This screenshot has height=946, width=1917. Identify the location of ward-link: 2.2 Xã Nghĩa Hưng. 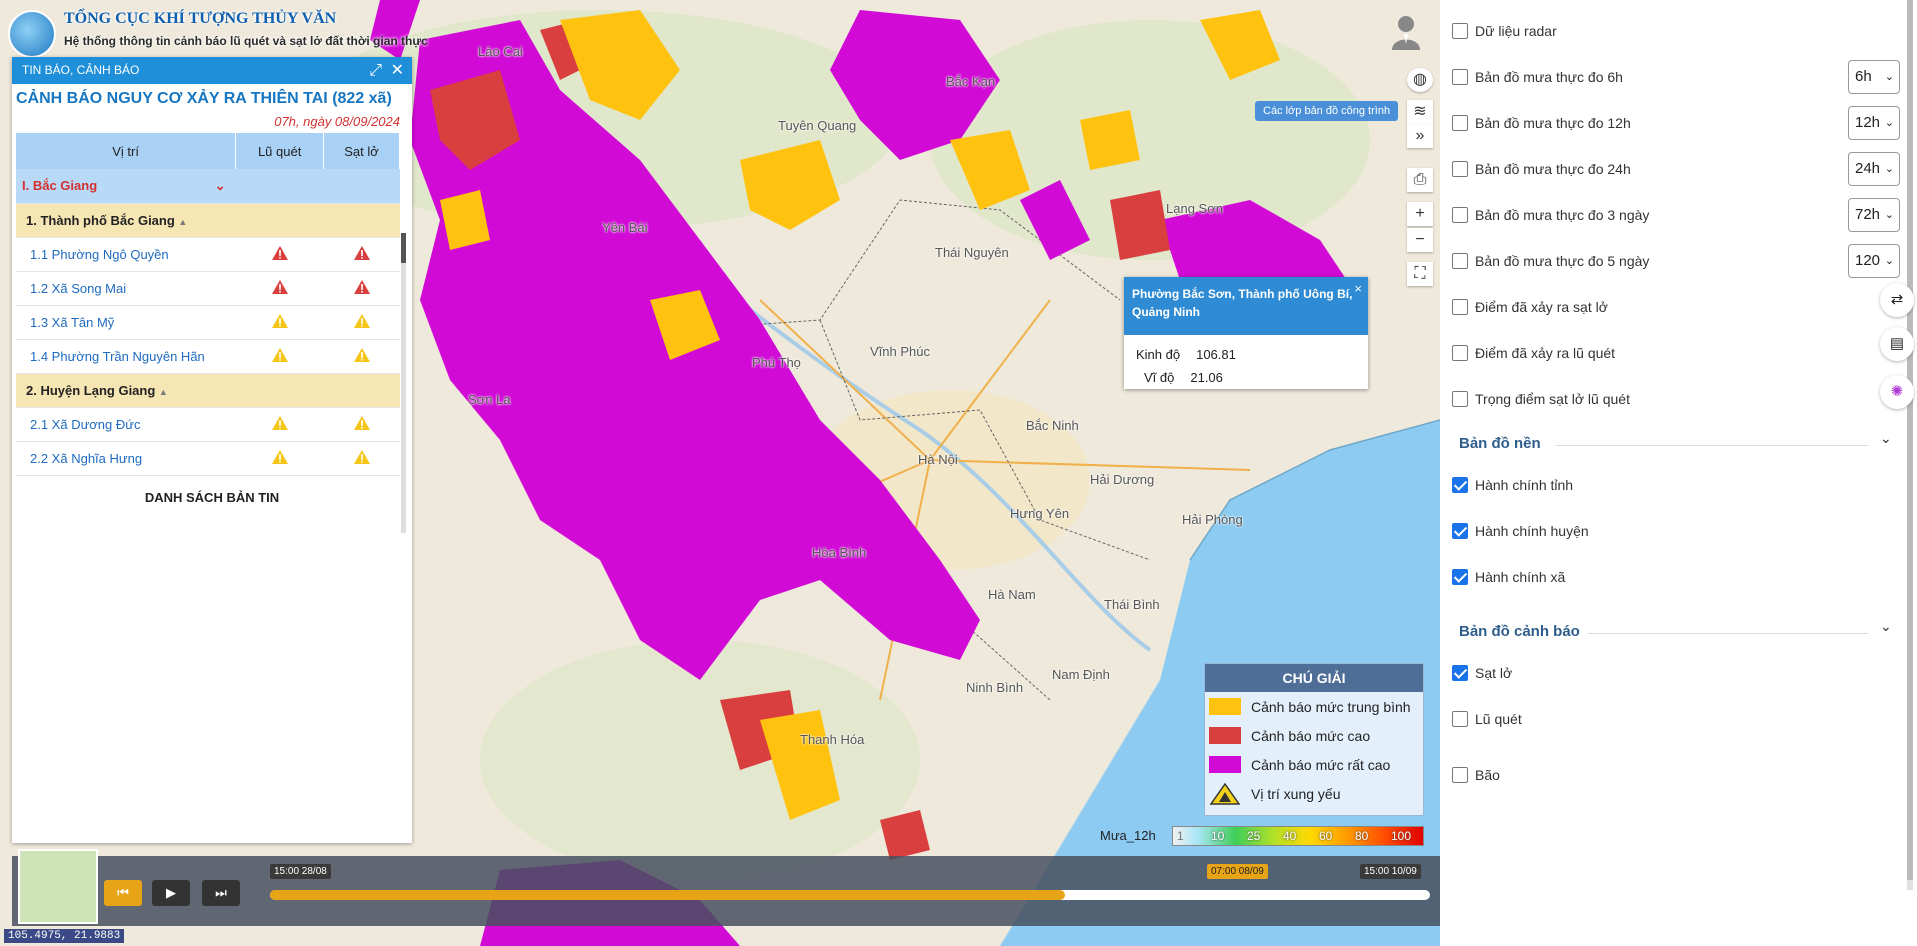
(126, 458).